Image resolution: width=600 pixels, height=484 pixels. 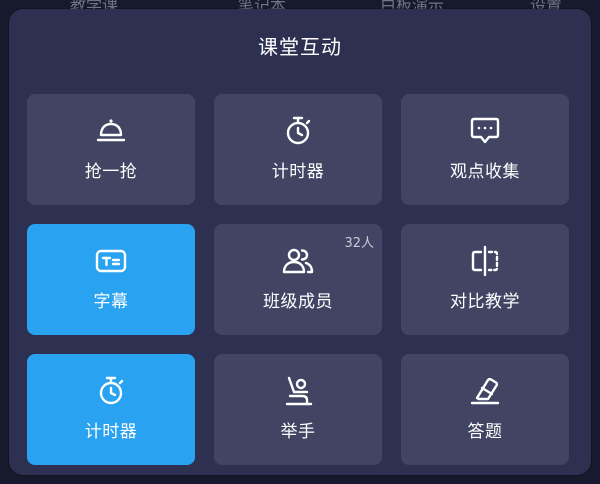 What do you see at coordinates (298, 391) in the screenshot?
I see `raise-hand-icon` at bounding box center [298, 391].